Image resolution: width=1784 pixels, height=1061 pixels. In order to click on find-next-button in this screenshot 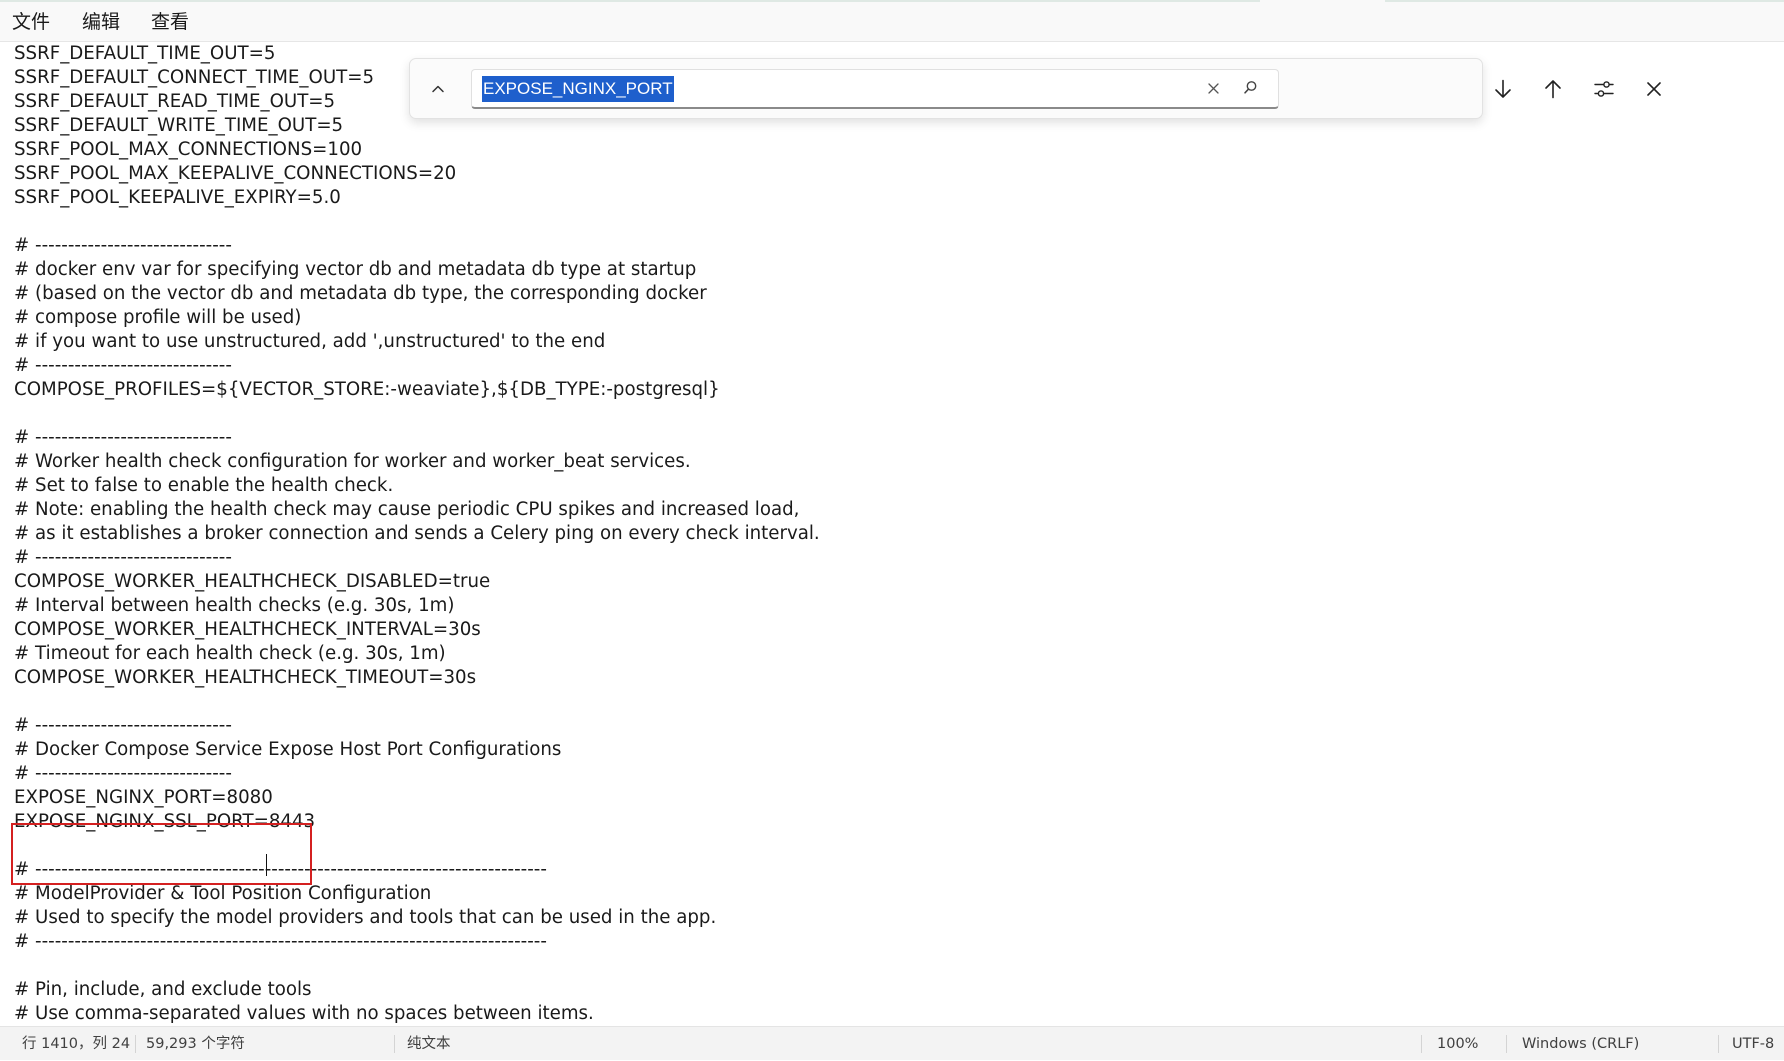, I will do `click(1503, 89)`.